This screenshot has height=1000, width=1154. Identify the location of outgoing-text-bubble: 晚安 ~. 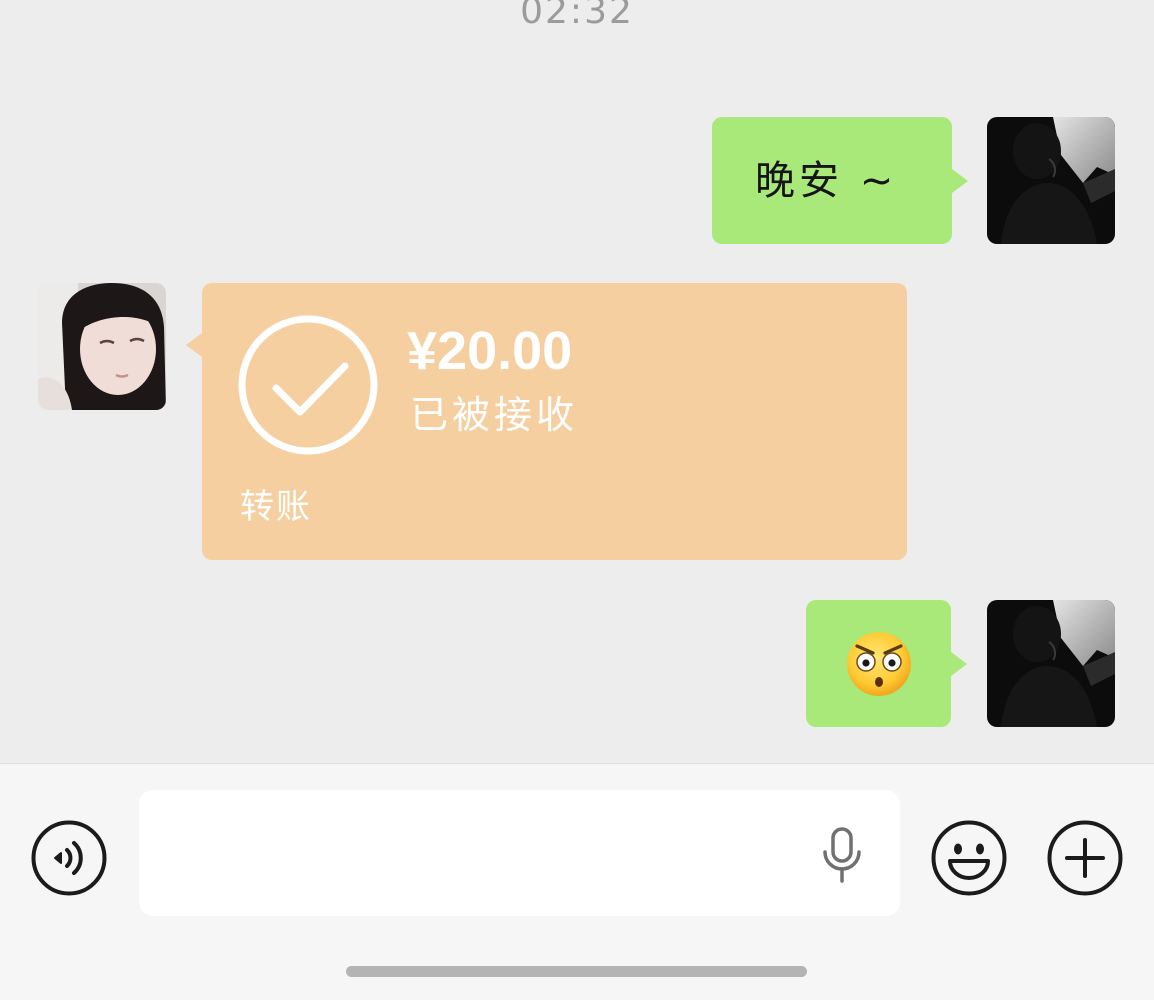
(840, 180).